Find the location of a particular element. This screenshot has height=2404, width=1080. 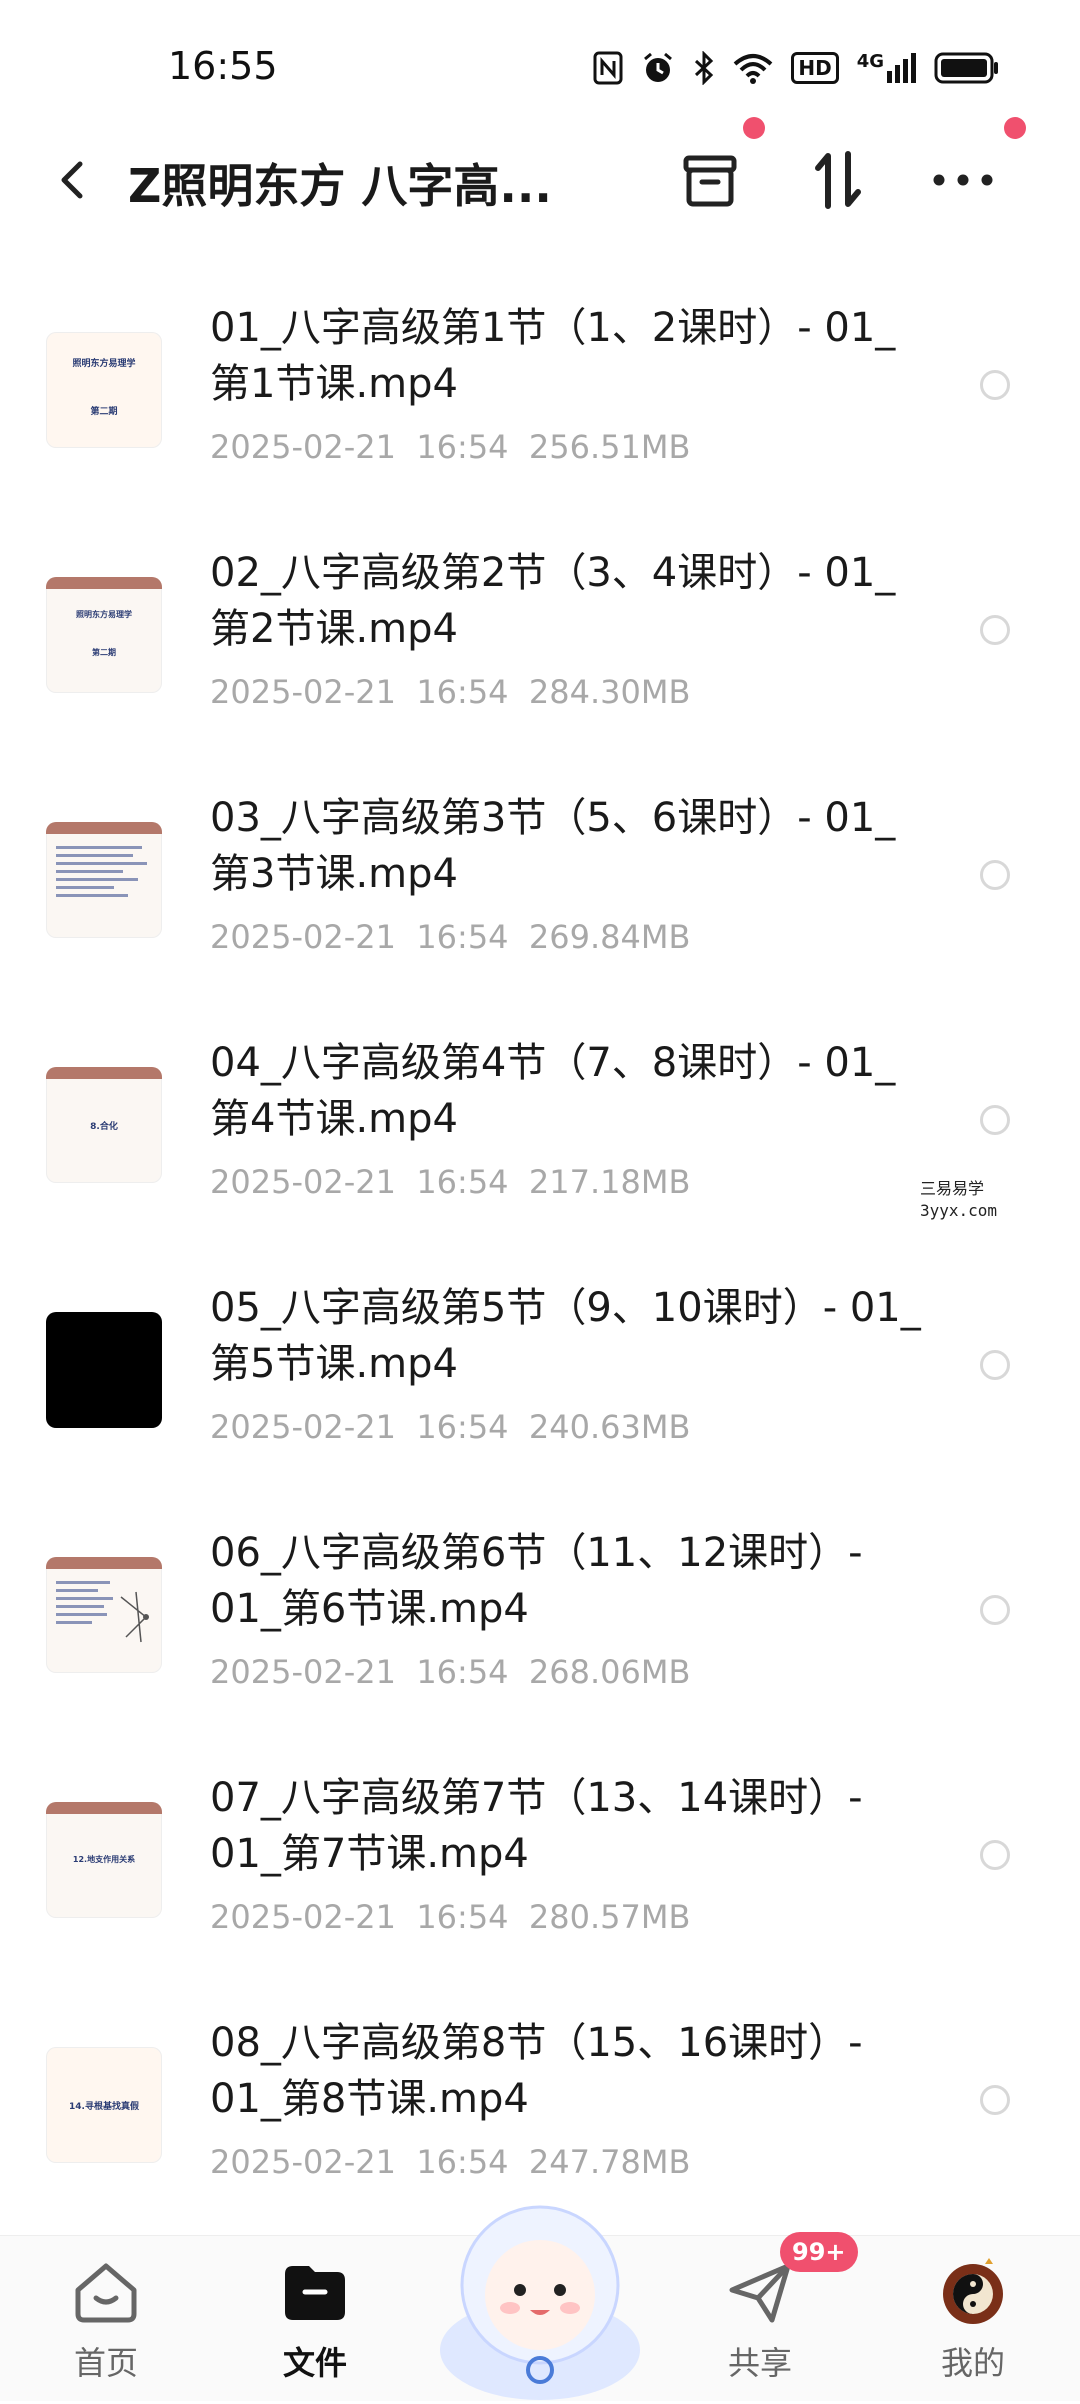

file-name: 03_八字高级第3节（5、6课时）- 01_第3节课.mp4 is located at coordinates (553, 846).